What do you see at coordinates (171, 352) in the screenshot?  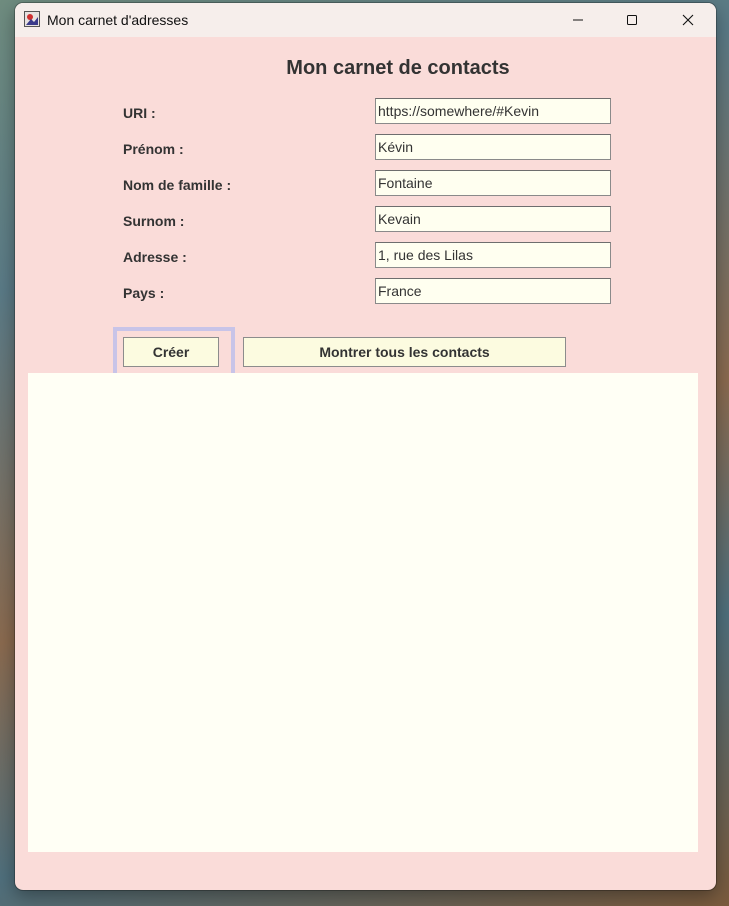 I see `create-button: Créer` at bounding box center [171, 352].